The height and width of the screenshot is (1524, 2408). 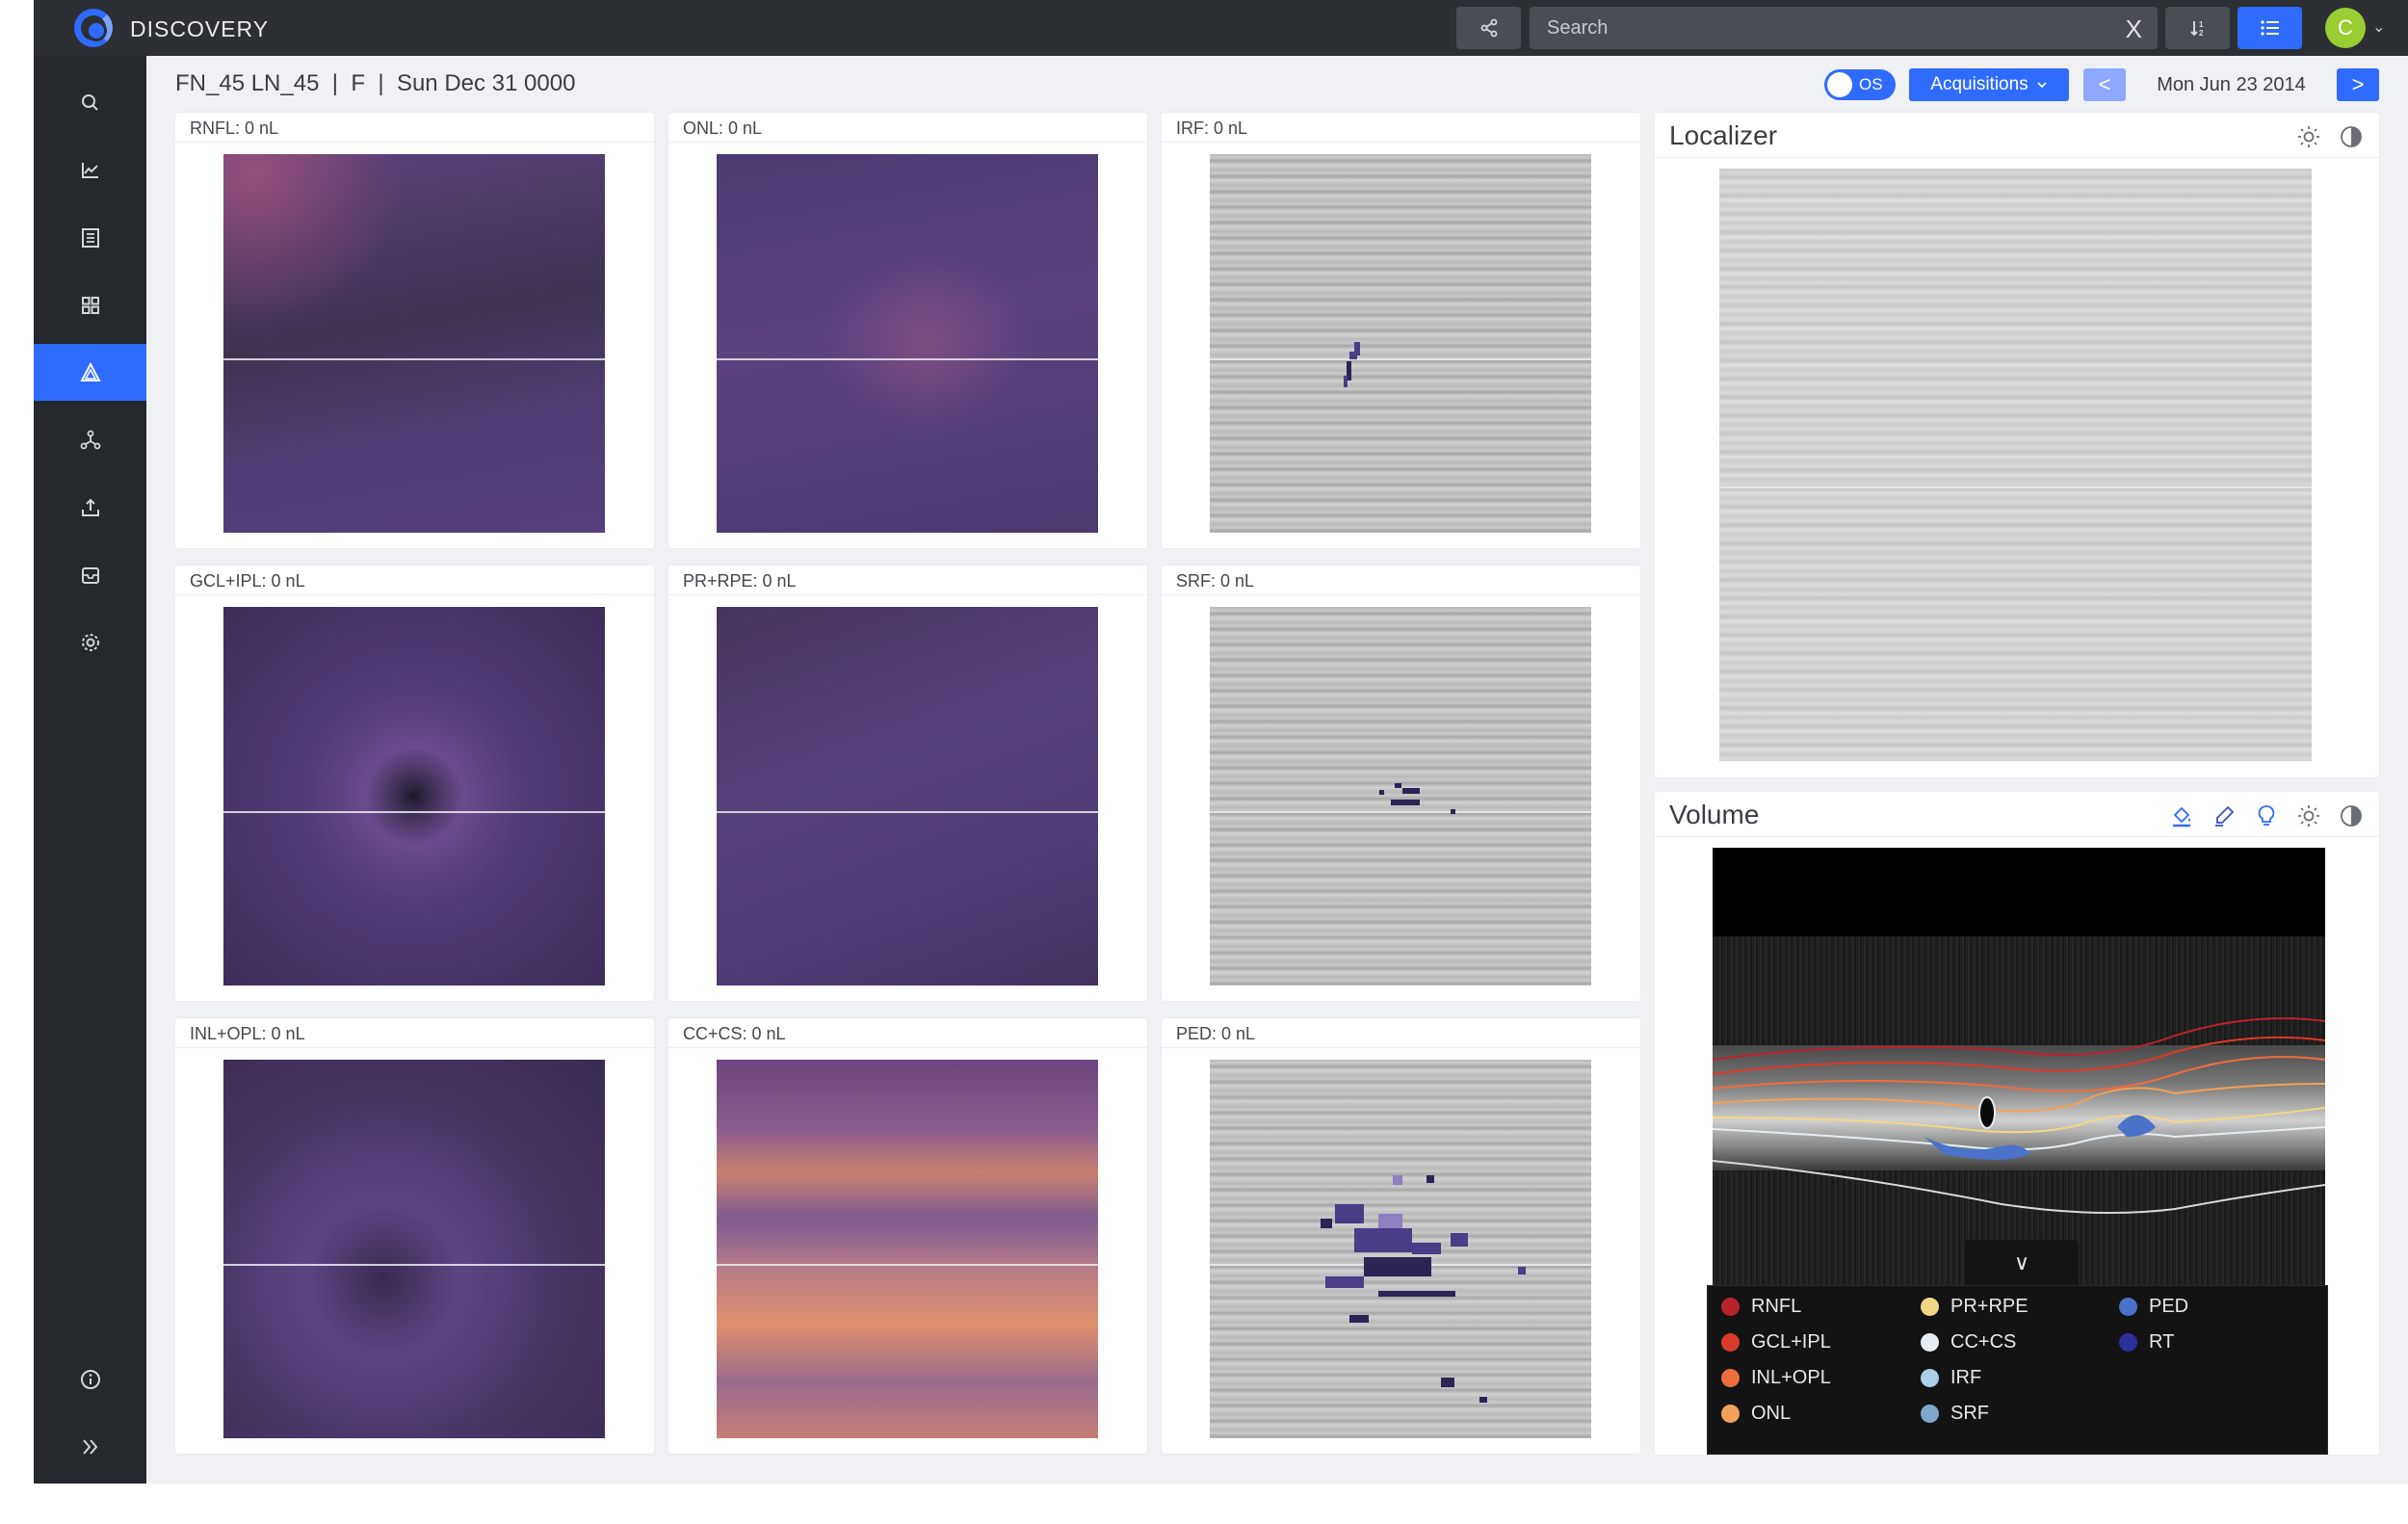 I want to click on legend-item: GCL+IPL, so click(x=1776, y=1342).